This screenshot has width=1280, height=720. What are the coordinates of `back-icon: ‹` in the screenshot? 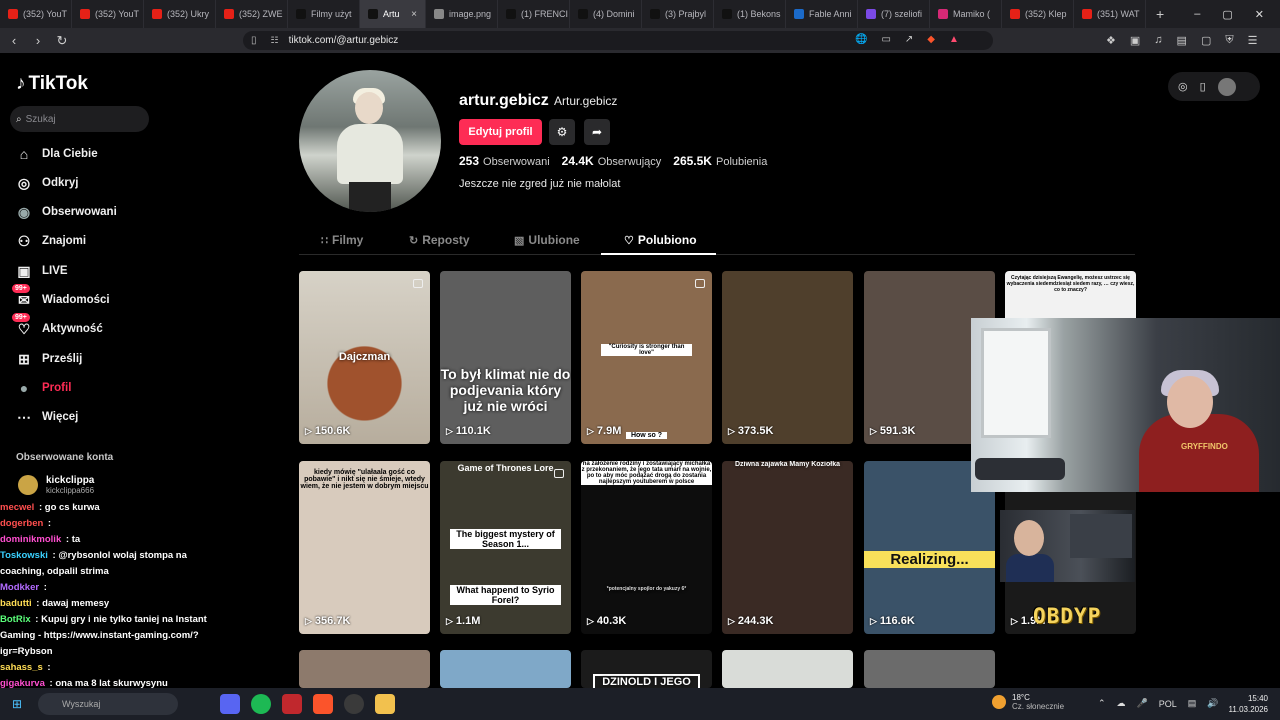 It's located at (14, 40).